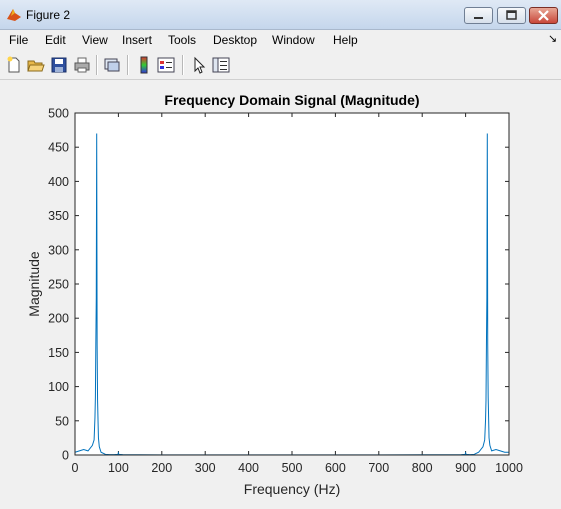  I want to click on menu-tools: Tools, so click(182, 40).